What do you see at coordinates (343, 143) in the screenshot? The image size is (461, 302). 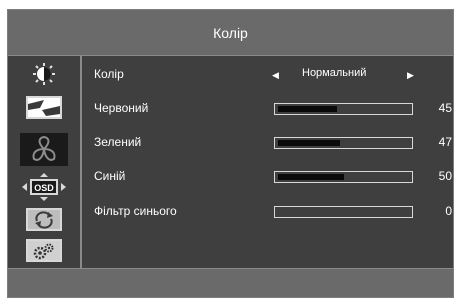 I see `green-slider` at bounding box center [343, 143].